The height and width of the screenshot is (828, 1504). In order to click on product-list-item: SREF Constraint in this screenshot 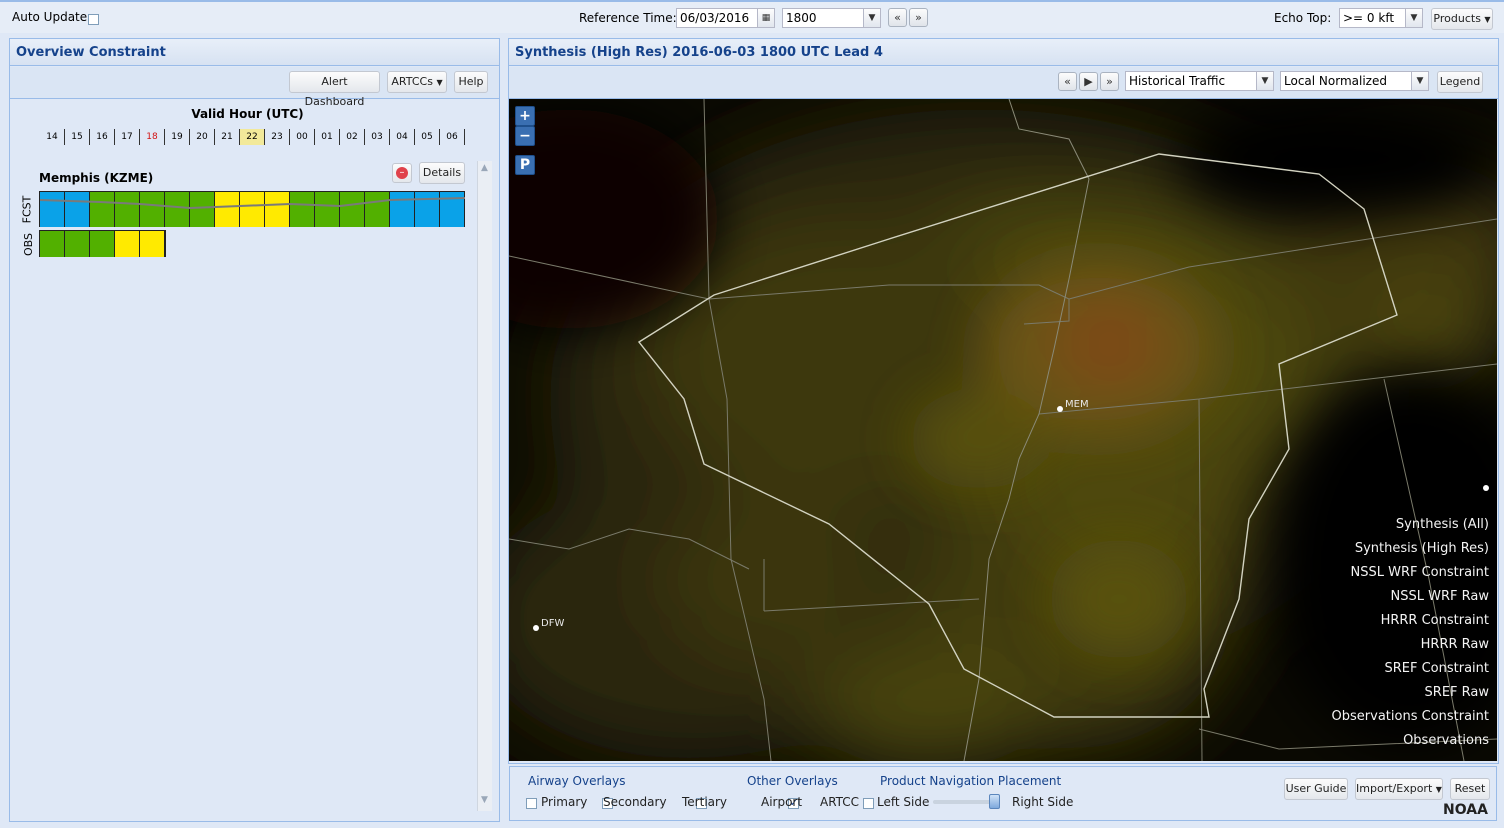, I will do `click(1410, 669)`.